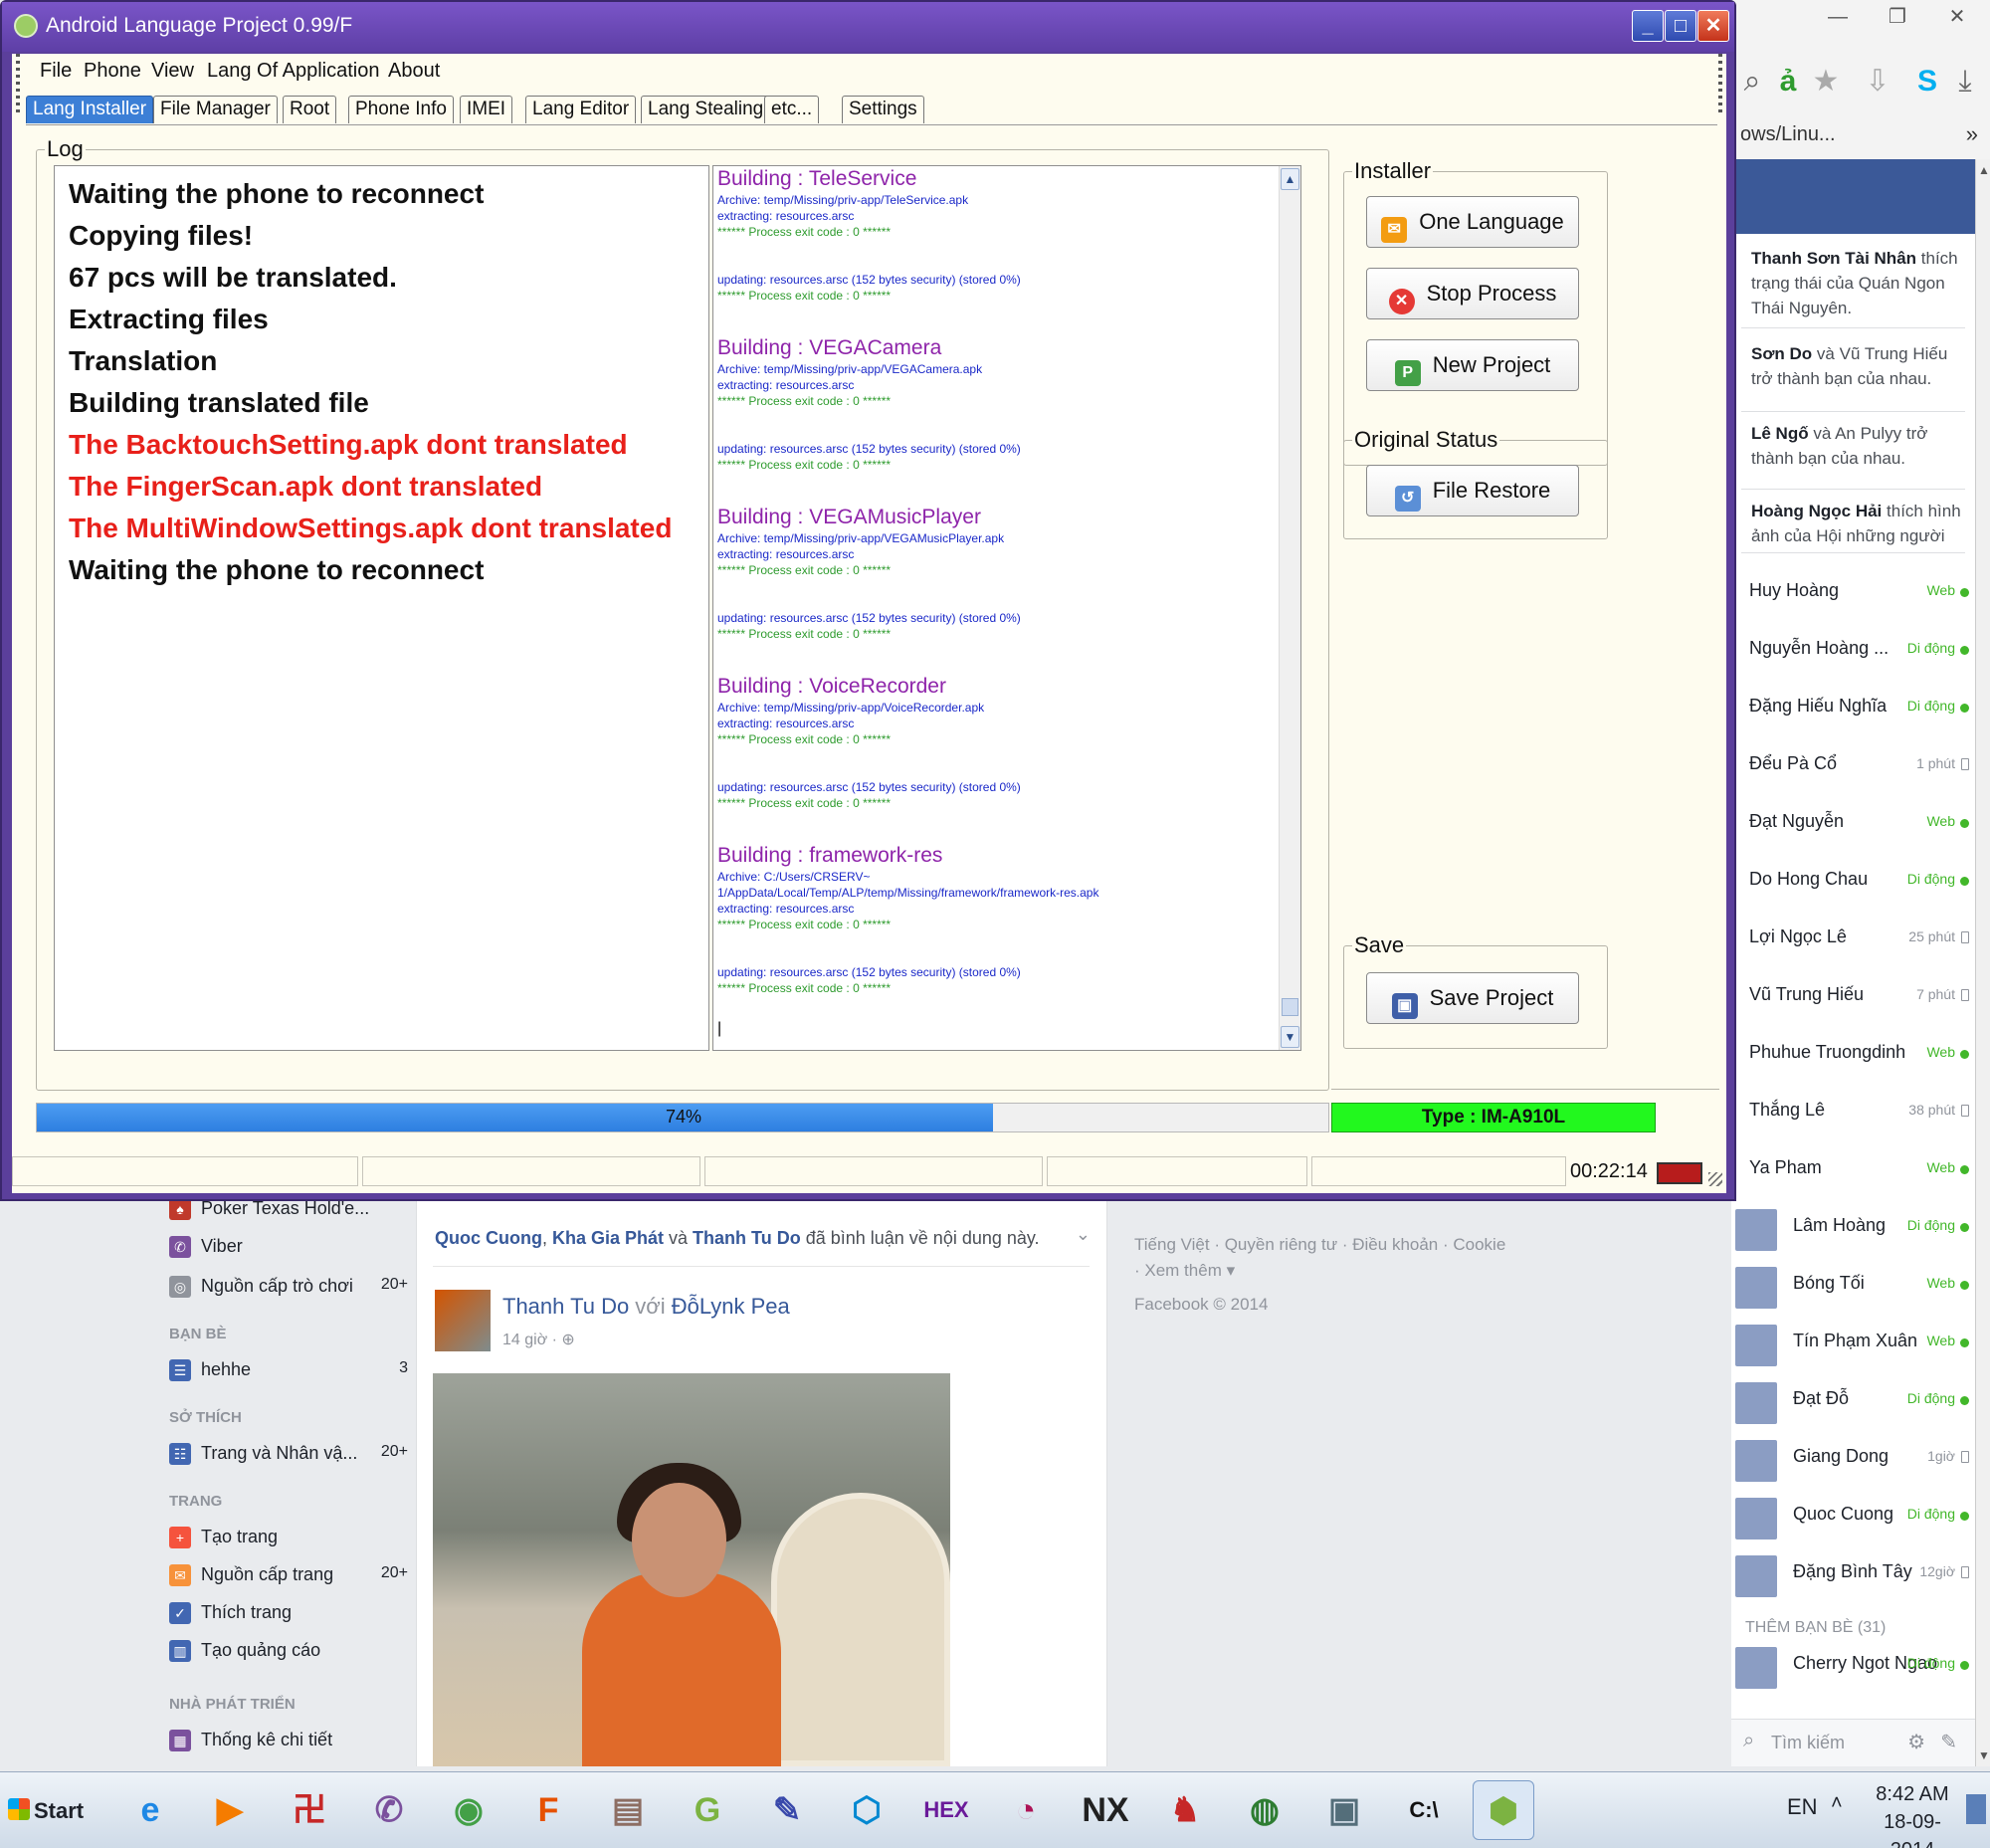 This screenshot has height=1848, width=1990. What do you see at coordinates (488, 1238) in the screenshot?
I see `profile-link: Quoc Cuong` at bounding box center [488, 1238].